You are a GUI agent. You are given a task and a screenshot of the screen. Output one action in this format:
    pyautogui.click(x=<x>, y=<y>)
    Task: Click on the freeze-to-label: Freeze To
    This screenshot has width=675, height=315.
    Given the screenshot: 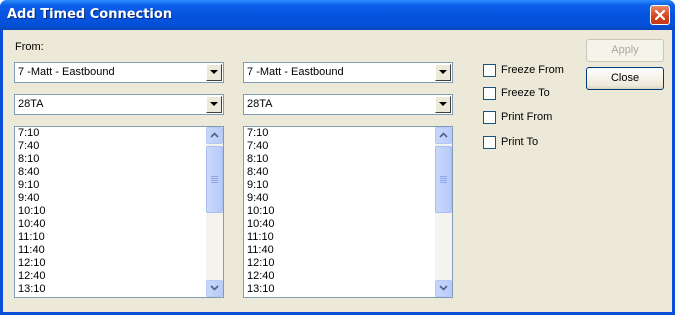 What is the action you would take?
    pyautogui.click(x=525, y=93)
    